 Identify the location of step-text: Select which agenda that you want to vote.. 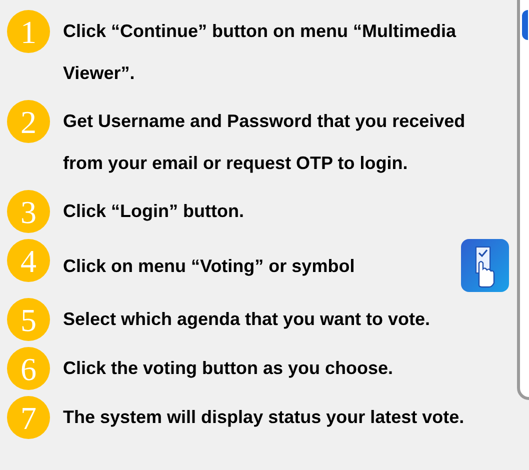
(246, 319).